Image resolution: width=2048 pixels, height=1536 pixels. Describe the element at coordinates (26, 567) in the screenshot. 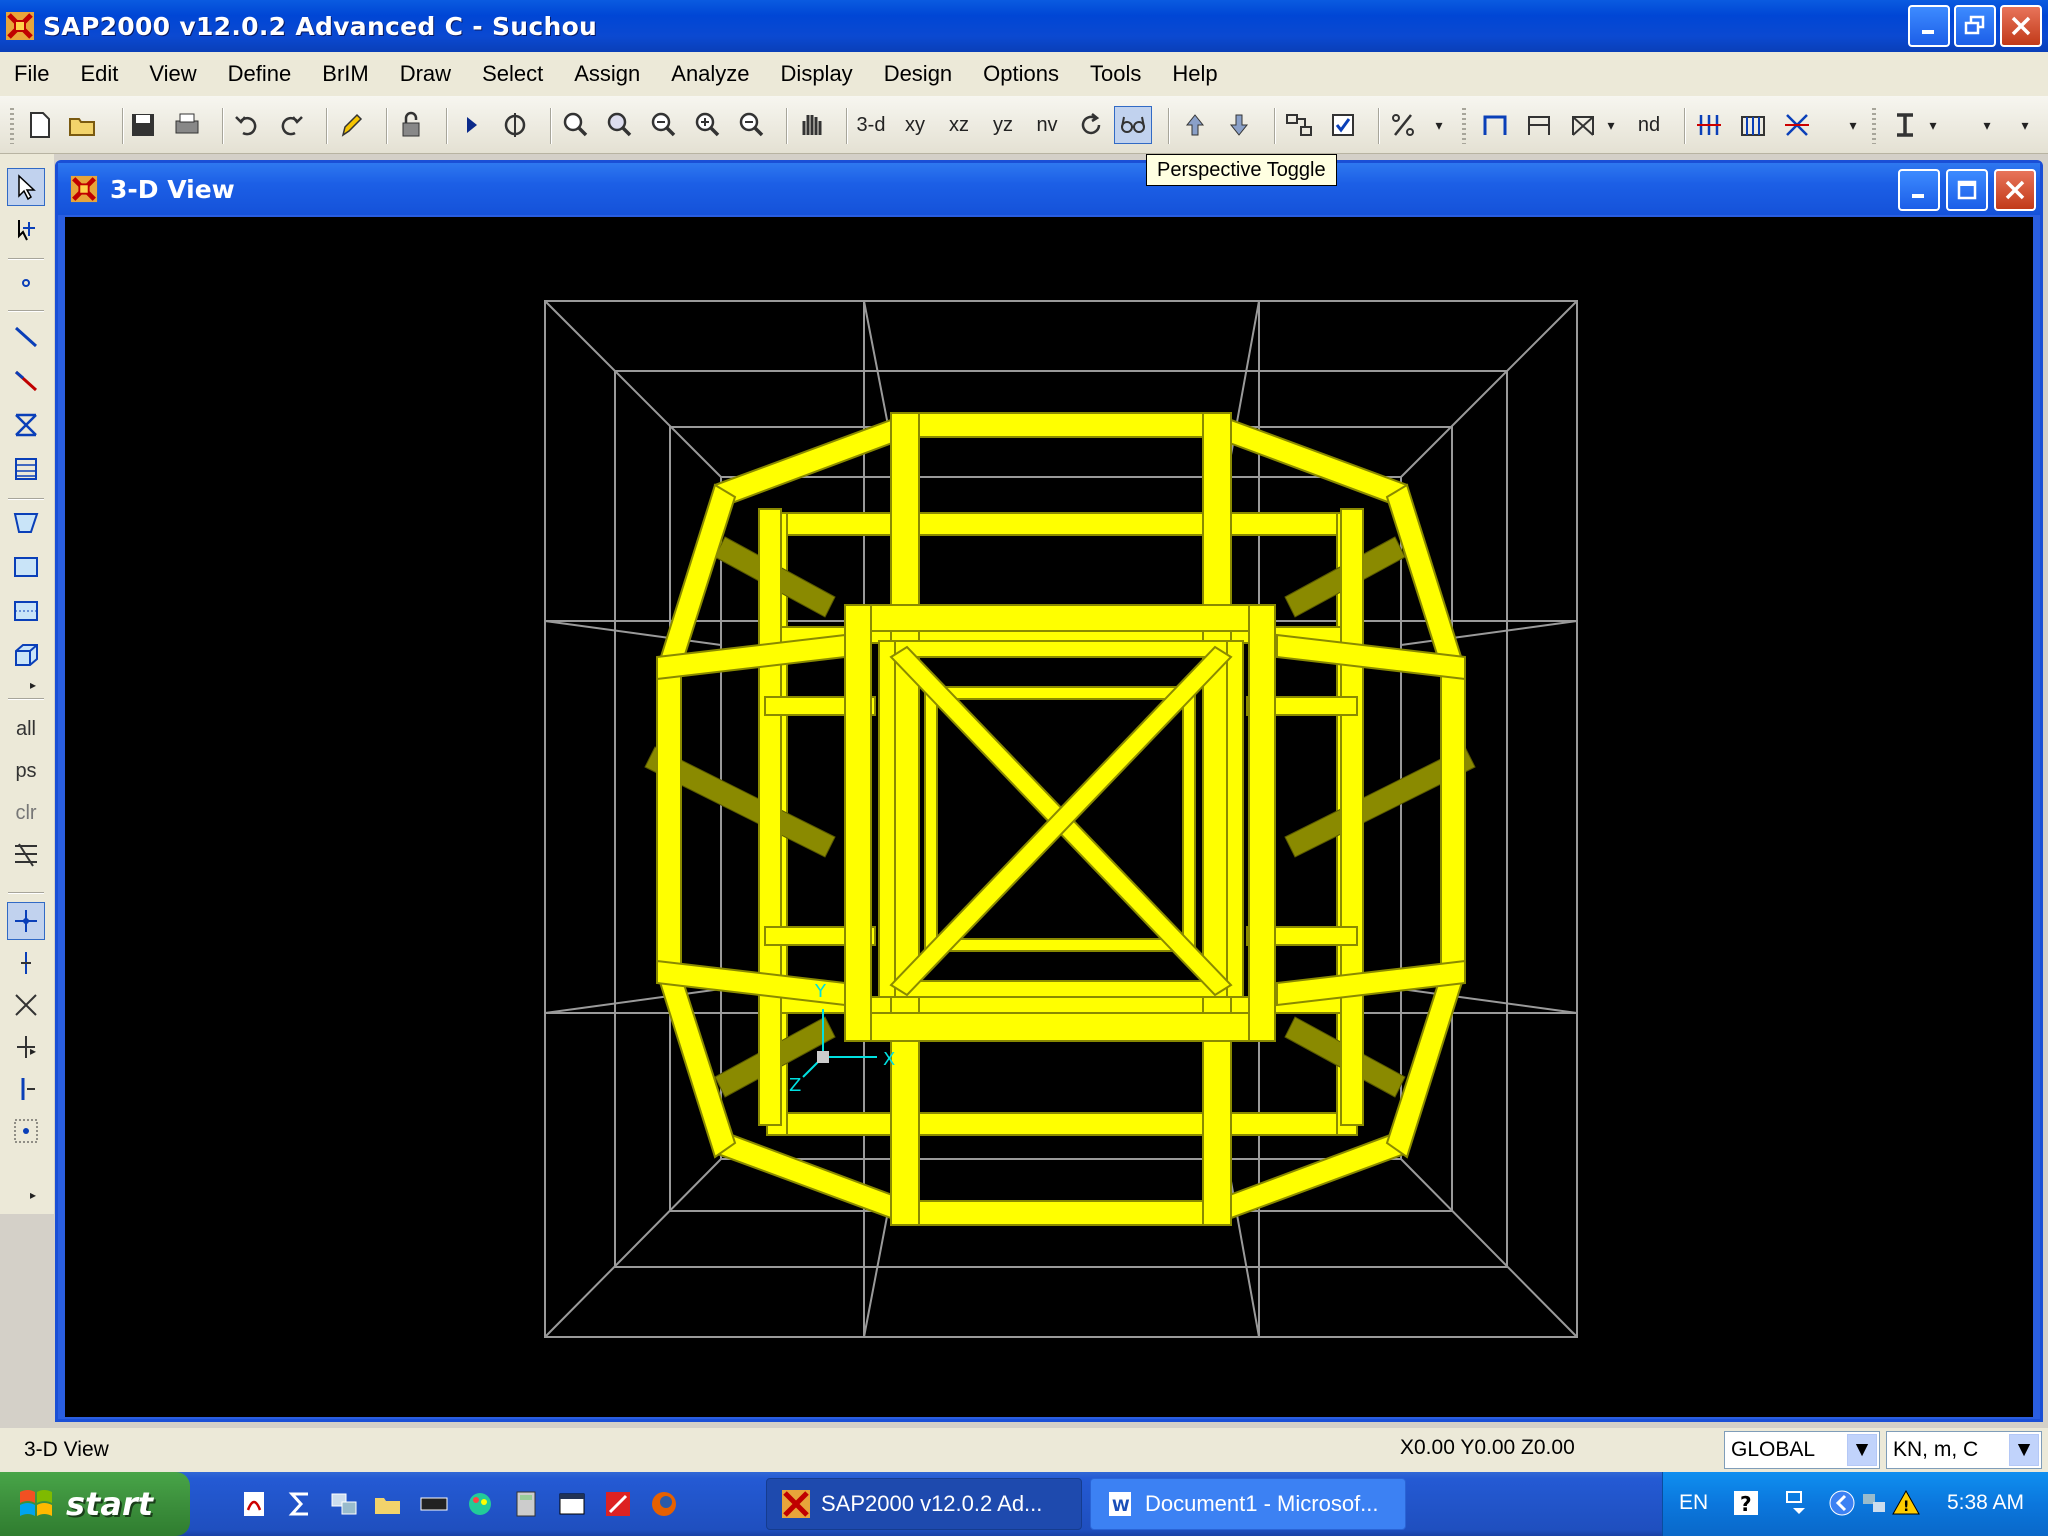

I see `draw-rect-area-button` at that location.